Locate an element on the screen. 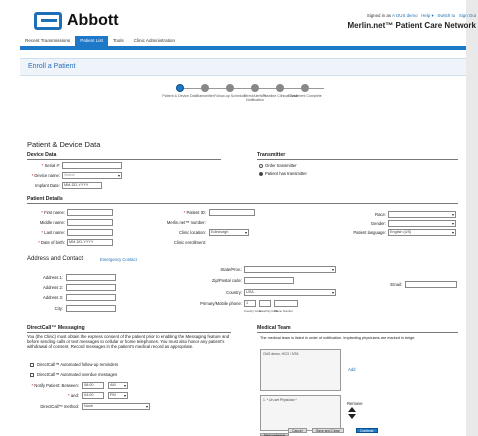  address1-input is located at coordinates (91, 277).